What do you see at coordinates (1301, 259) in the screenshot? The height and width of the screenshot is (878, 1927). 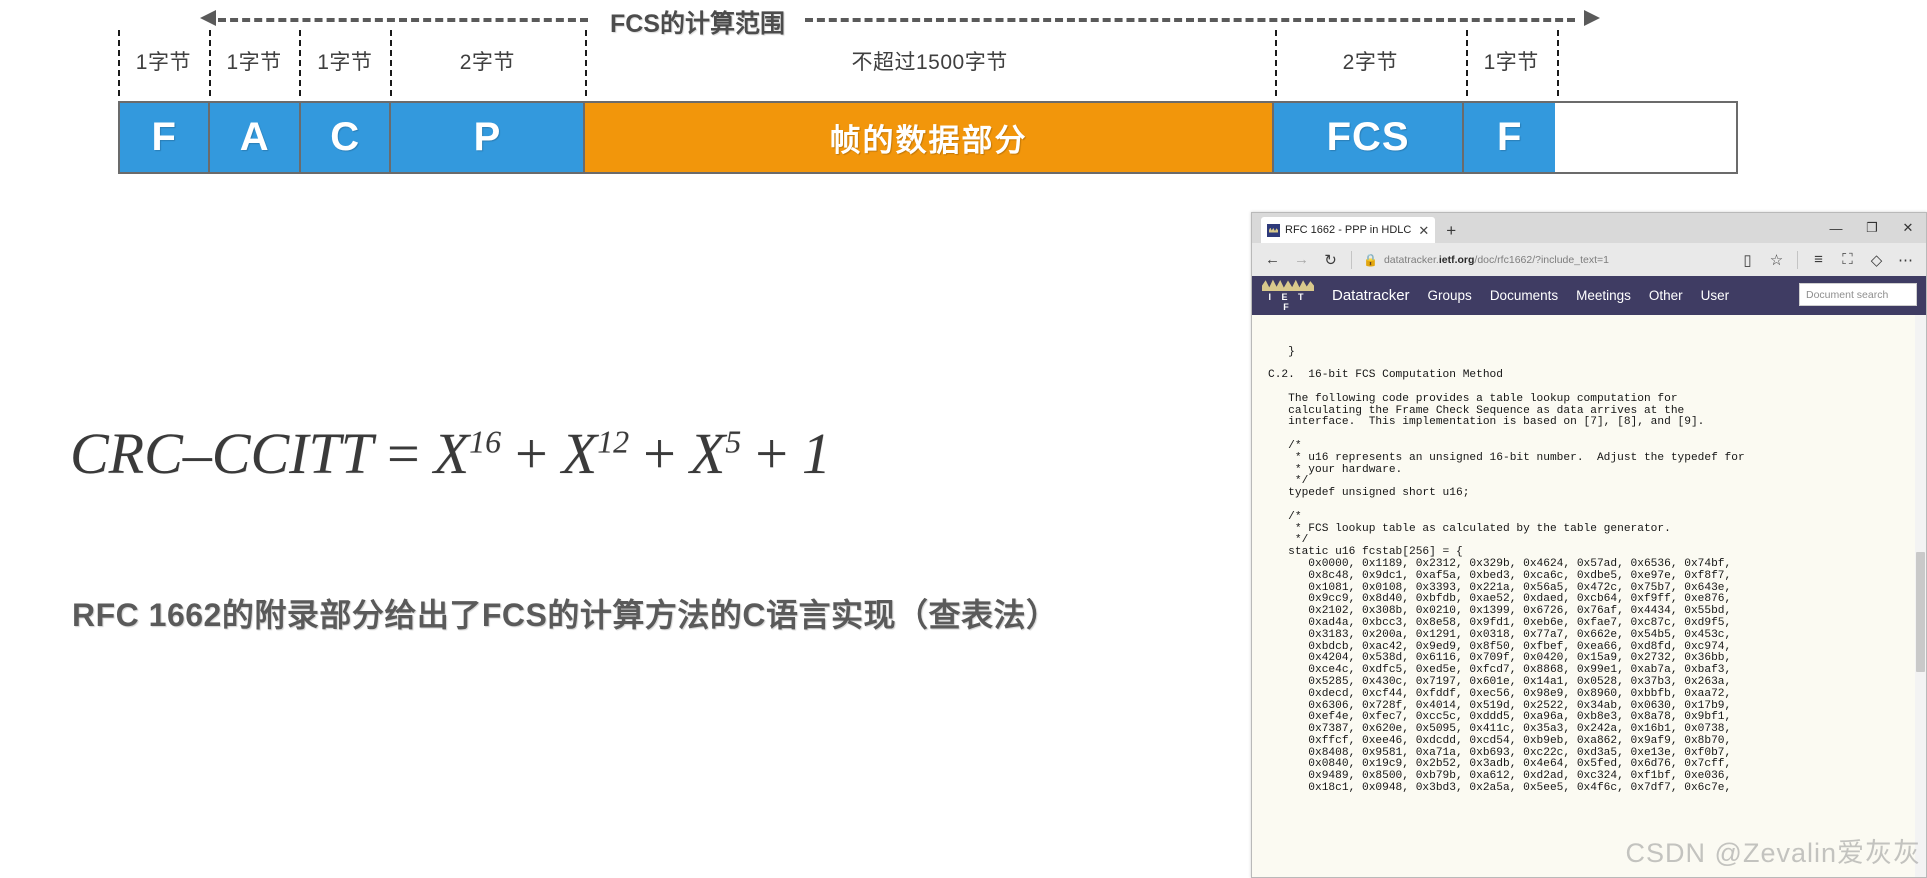 I see `forward-button: →` at bounding box center [1301, 259].